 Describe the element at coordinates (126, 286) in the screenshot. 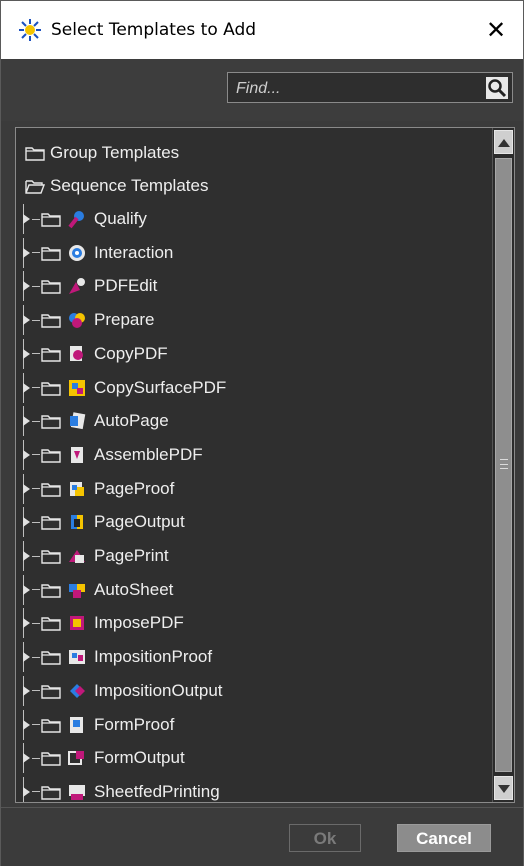

I see `tree-item-label: PDFEdit` at that location.